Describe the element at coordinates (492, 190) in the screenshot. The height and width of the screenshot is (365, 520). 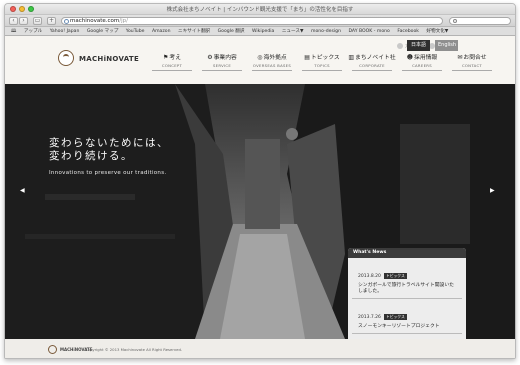
I see `slide-next-icon: ▶` at that location.